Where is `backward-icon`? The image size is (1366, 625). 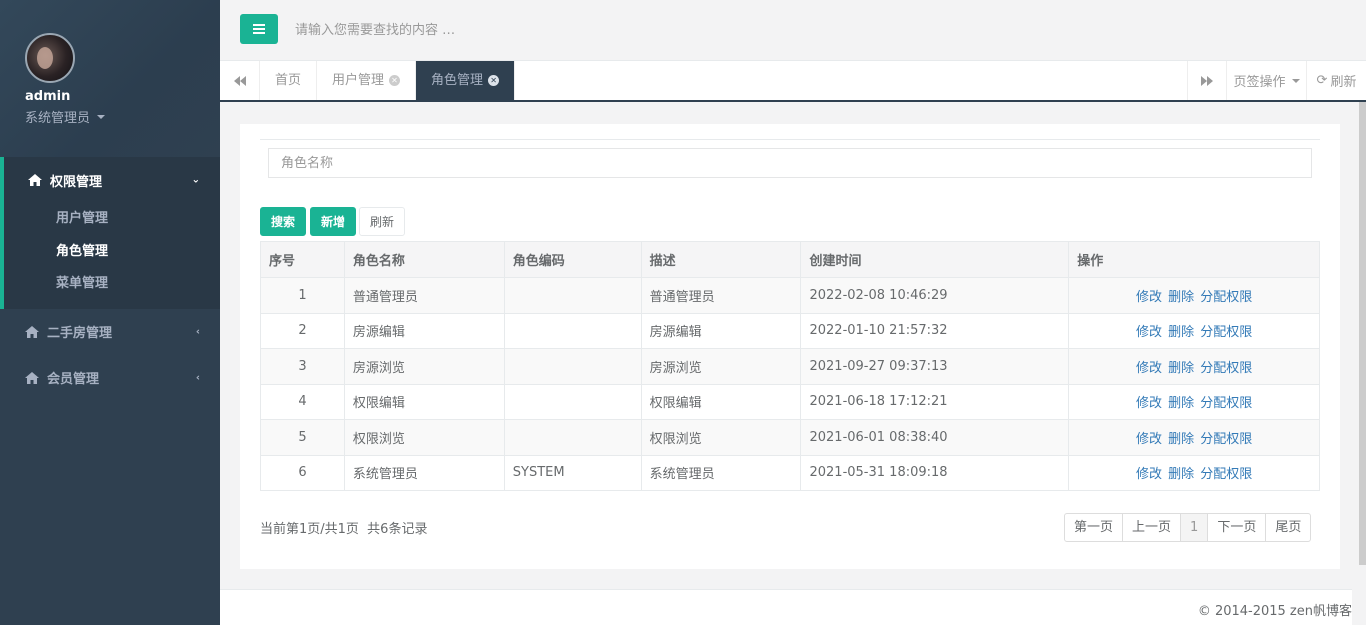 backward-icon is located at coordinates (239, 80).